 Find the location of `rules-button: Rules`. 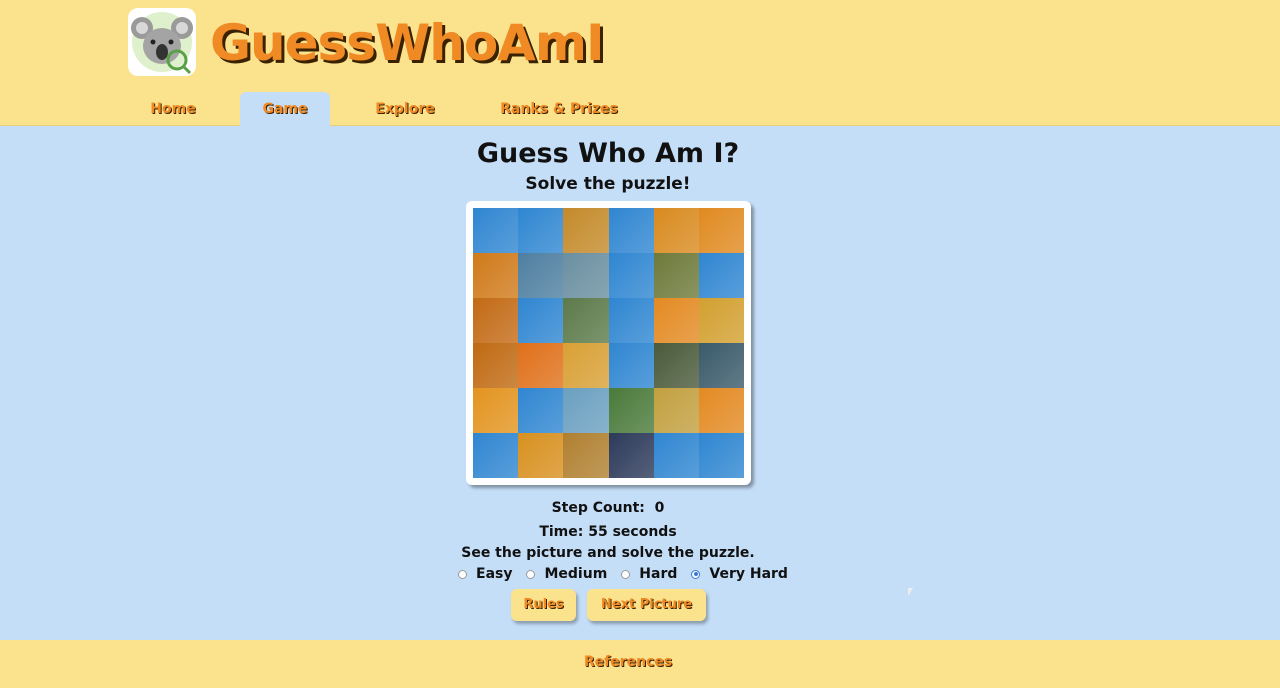

rules-button: Rules is located at coordinates (543, 605).